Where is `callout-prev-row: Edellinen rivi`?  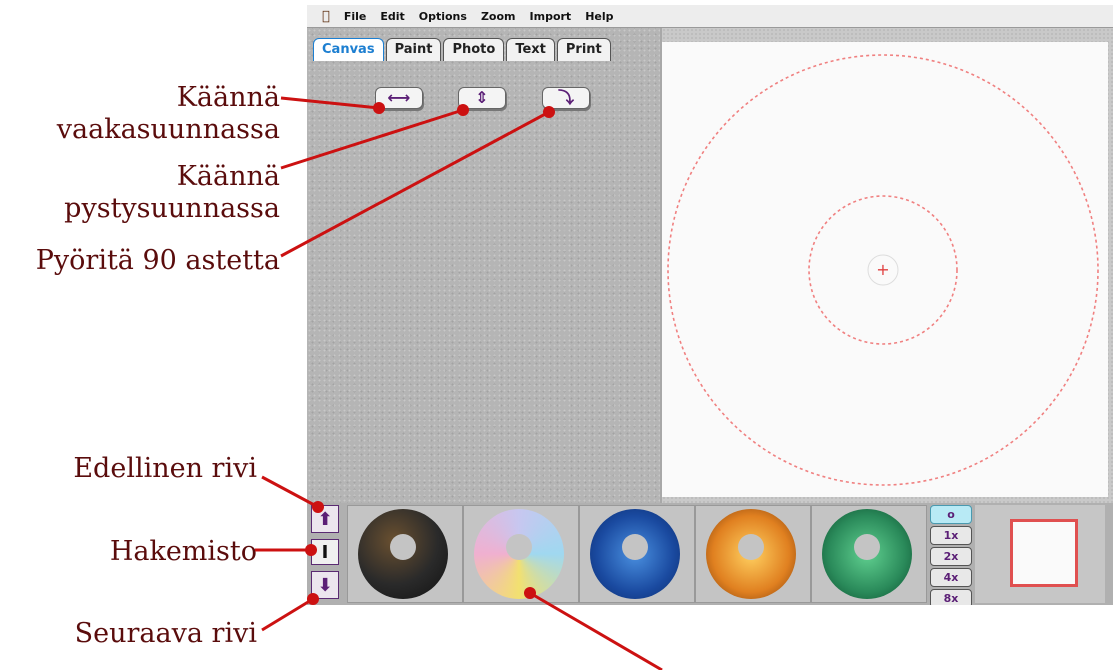 callout-prev-row: Edellinen rivi is located at coordinates (165, 468).